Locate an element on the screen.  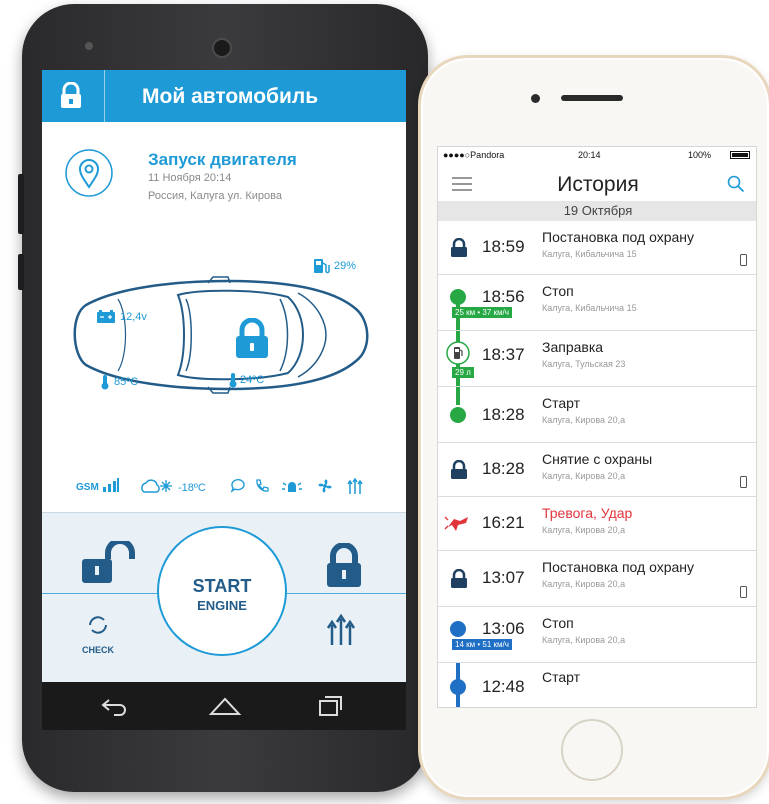
event-time: 12:48 is located at coordinates (503, 686).